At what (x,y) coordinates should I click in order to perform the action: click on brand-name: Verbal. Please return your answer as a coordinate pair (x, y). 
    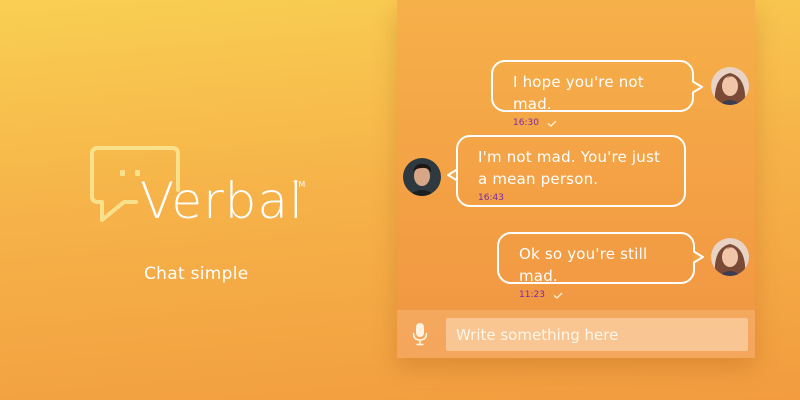
    Looking at the image, I should click on (222, 201).